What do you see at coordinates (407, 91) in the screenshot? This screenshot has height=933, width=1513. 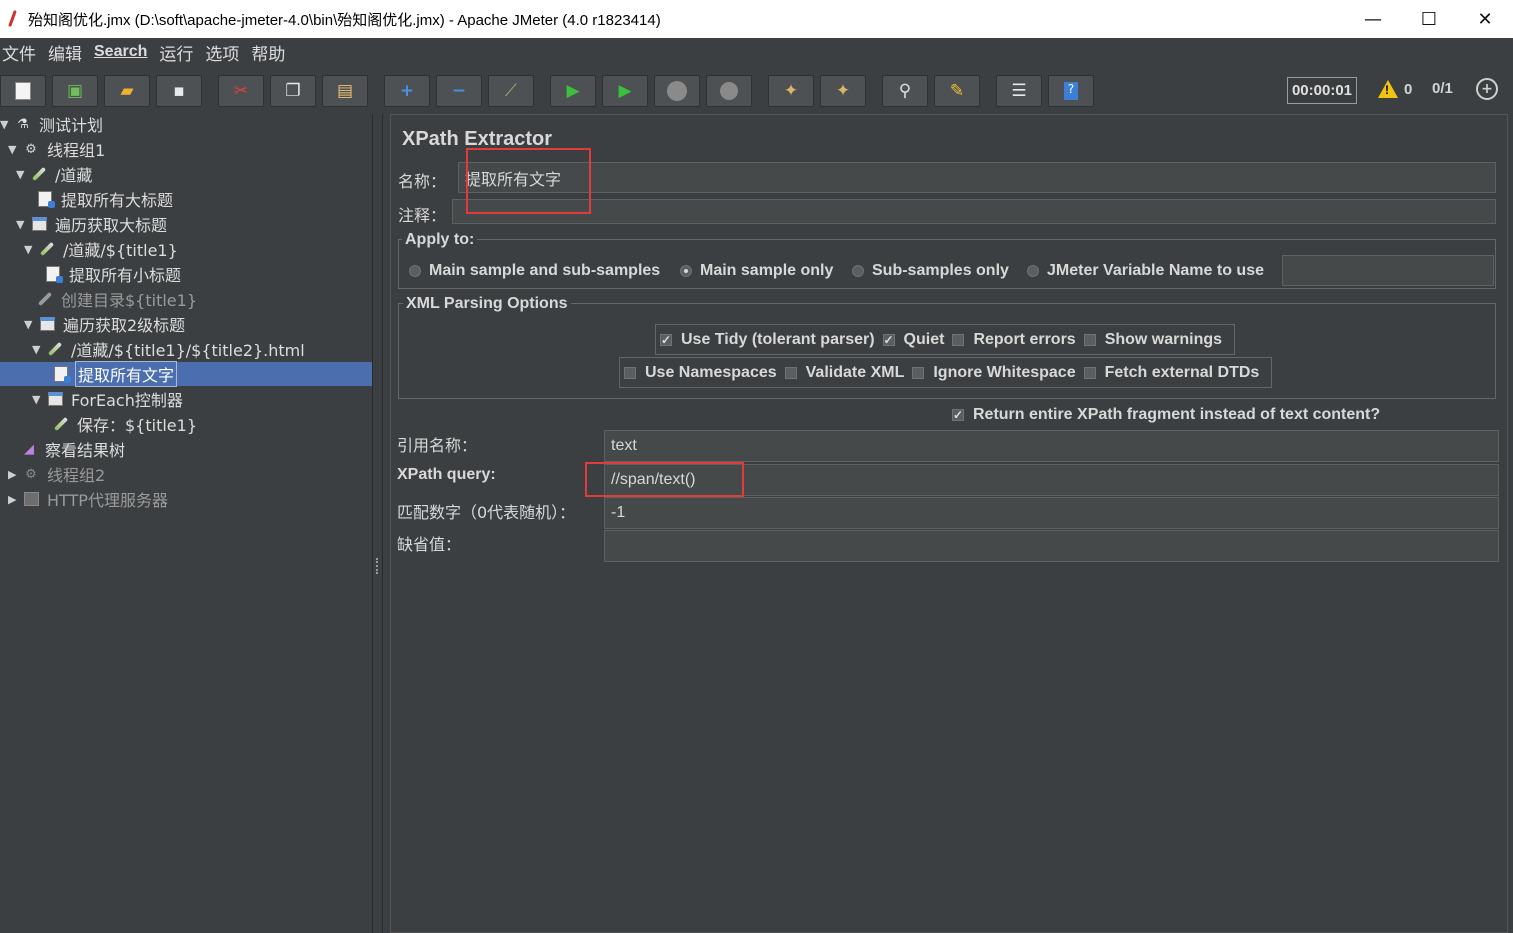 I see `expand-icon: +` at bounding box center [407, 91].